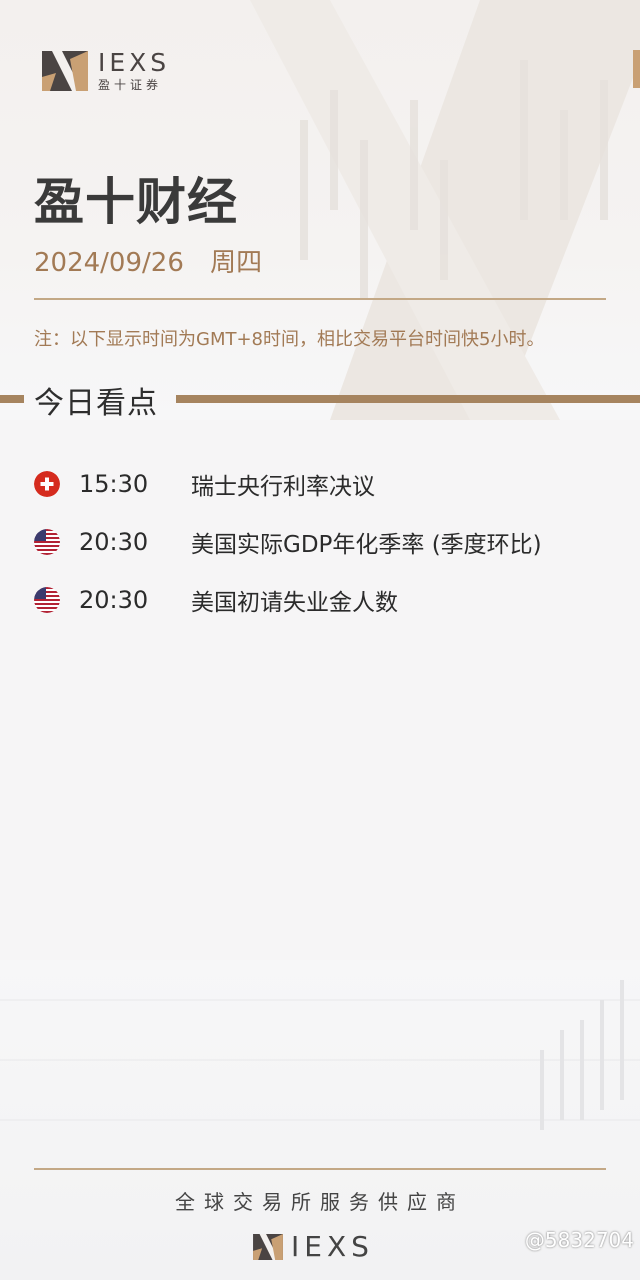 Image resolution: width=640 pixels, height=1280 pixels. Describe the element at coordinates (47, 484) in the screenshot. I see `switzerland-flag-icon` at that location.